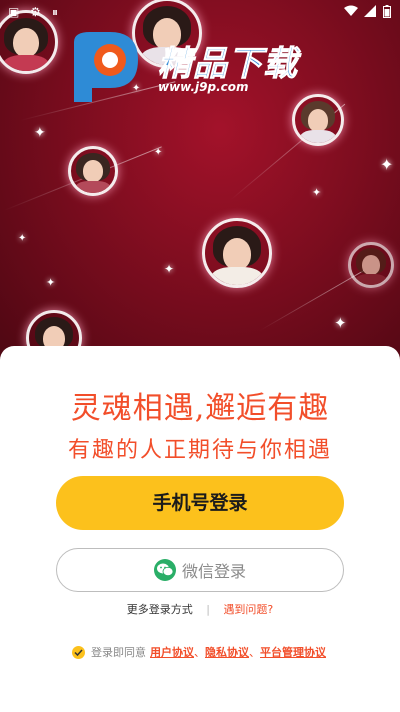 The width and height of the screenshot is (400, 712). What do you see at coordinates (200, 12) in the screenshot?
I see `status-bar: ▣ ⚙ ⏸` at bounding box center [200, 12].